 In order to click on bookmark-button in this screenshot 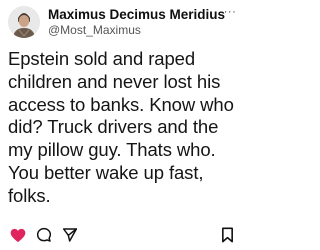, I will do `click(227, 235)`.